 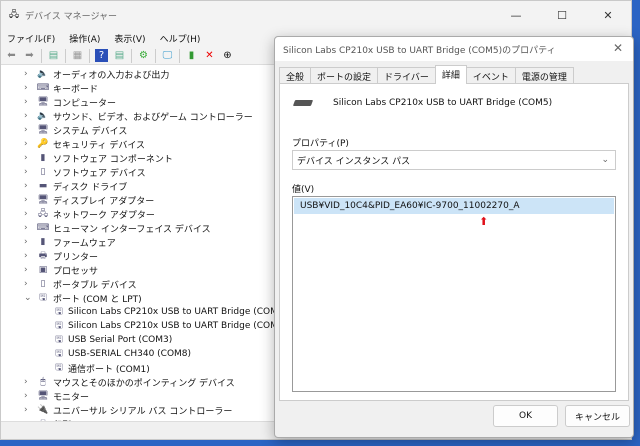 What do you see at coordinates (525, 416) in the screenshot?
I see `ok-button: OK` at bounding box center [525, 416].